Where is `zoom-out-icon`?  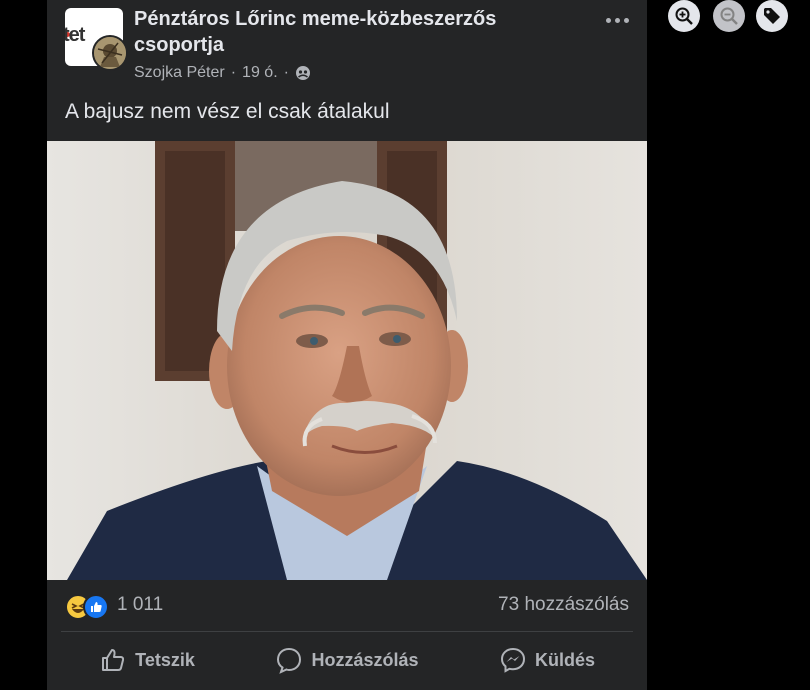 zoom-out-icon is located at coordinates (729, 16).